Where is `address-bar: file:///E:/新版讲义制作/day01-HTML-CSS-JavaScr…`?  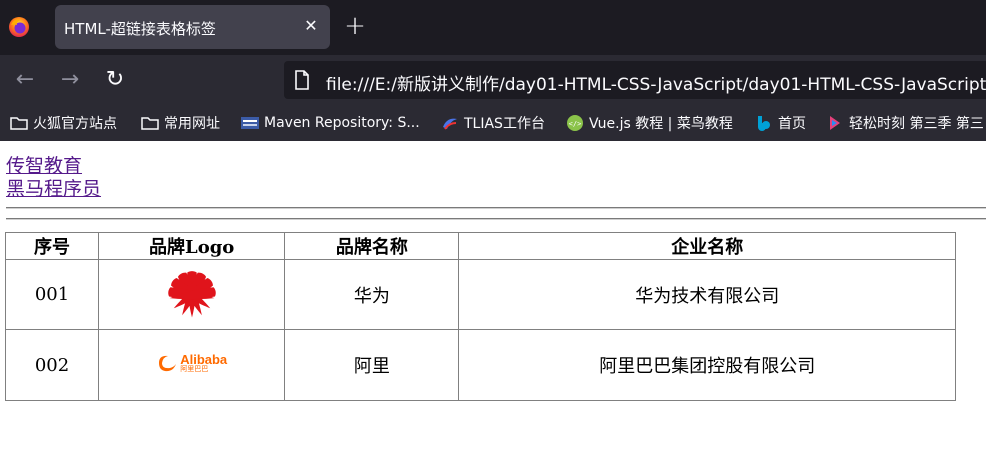 address-bar: file:///E:/新版讲义制作/day01-HTML-CSS-JavaScr… is located at coordinates (635, 80).